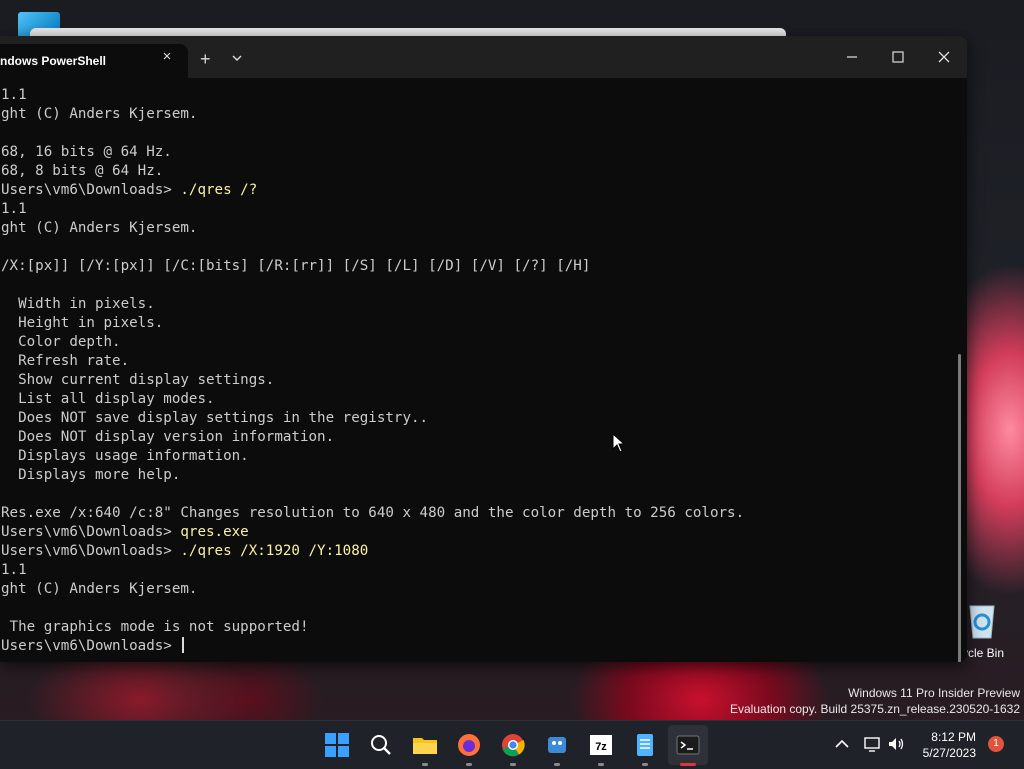  I want to click on app-indicator, so click(557, 764).